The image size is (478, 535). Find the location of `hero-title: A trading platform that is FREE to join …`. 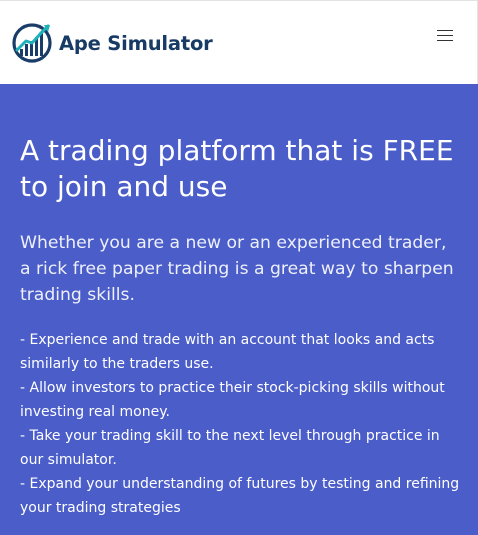

hero-title: A trading platform that is FREE to join … is located at coordinates (237, 168).